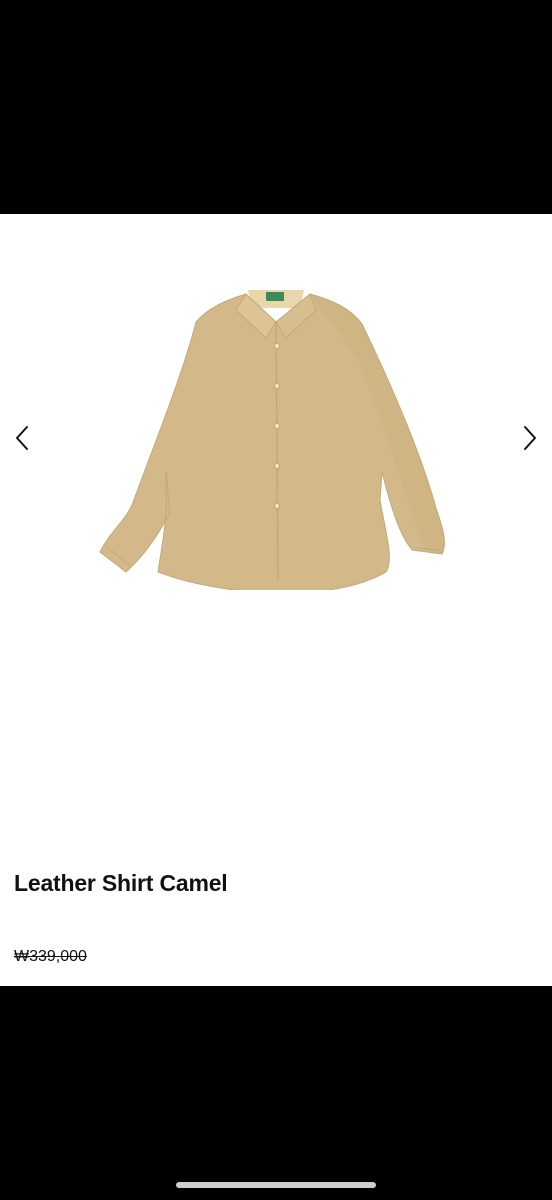 The width and height of the screenshot is (552, 1200). What do you see at coordinates (50, 956) in the screenshot?
I see `product-price: ₩339,000` at bounding box center [50, 956].